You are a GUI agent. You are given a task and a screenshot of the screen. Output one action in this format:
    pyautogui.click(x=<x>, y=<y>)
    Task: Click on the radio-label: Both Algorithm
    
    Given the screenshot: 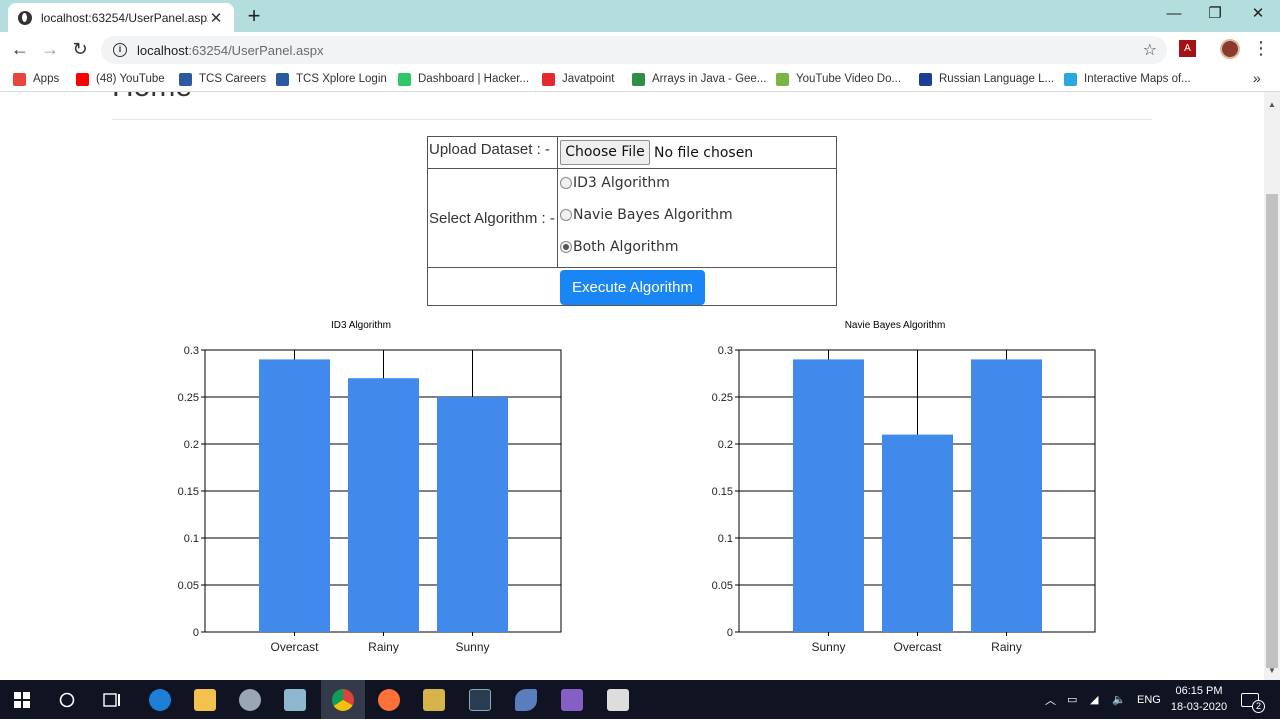 What is the action you would take?
    pyautogui.click(x=626, y=247)
    